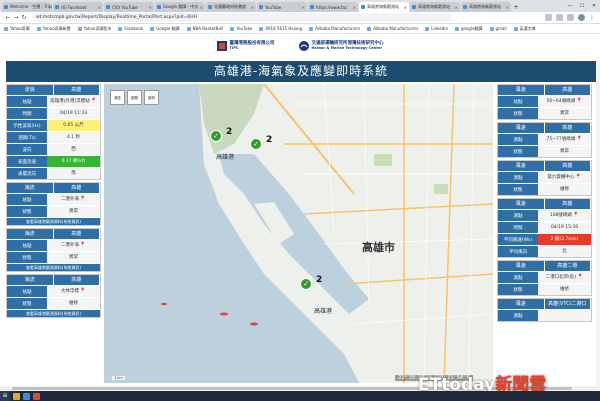 The image size is (600, 401). I want to click on bookmark-item: 英漢字典, so click(524, 29).